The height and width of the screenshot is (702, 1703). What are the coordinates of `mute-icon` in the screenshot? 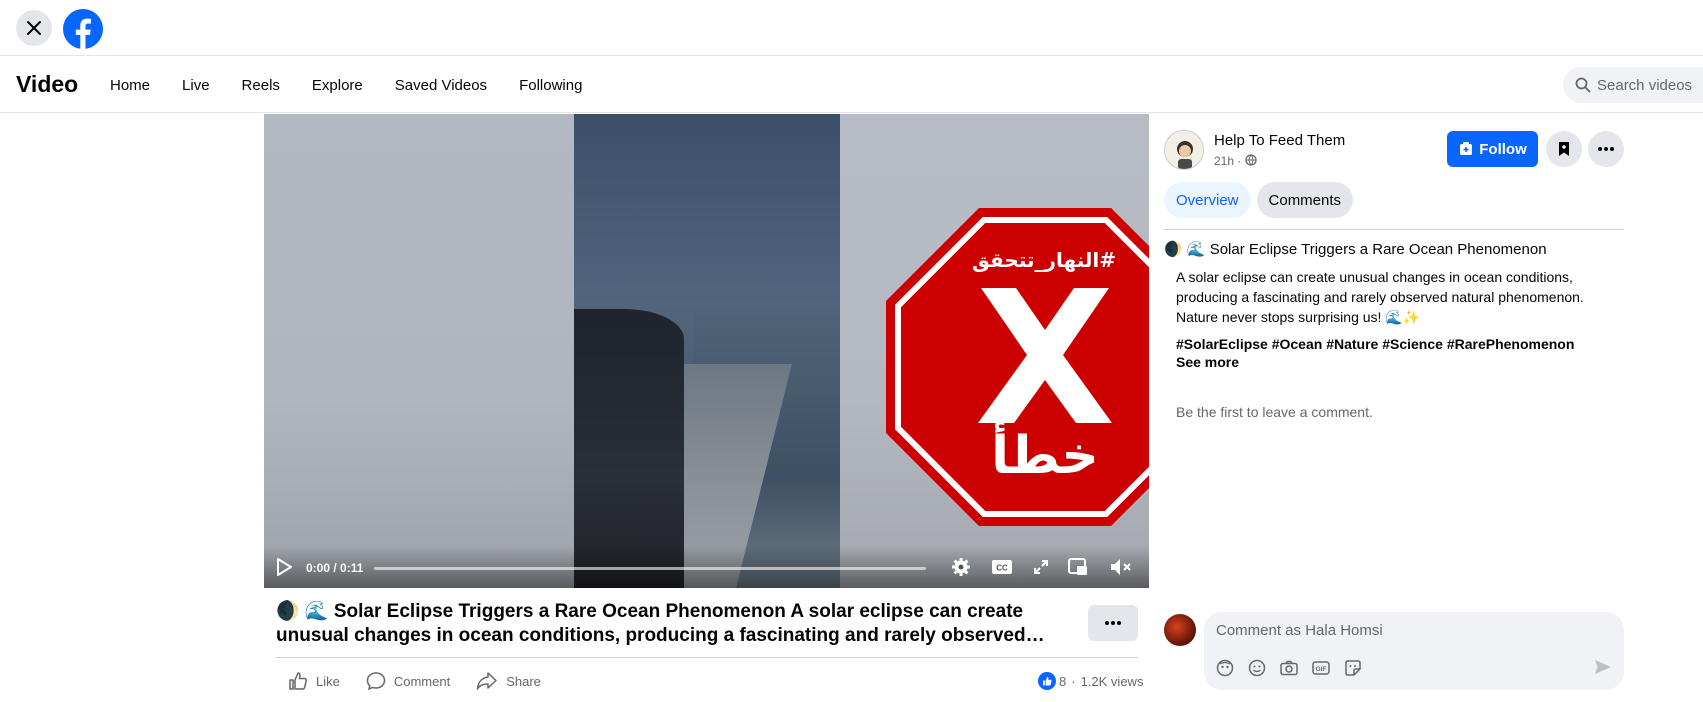 It's located at (1121, 567).